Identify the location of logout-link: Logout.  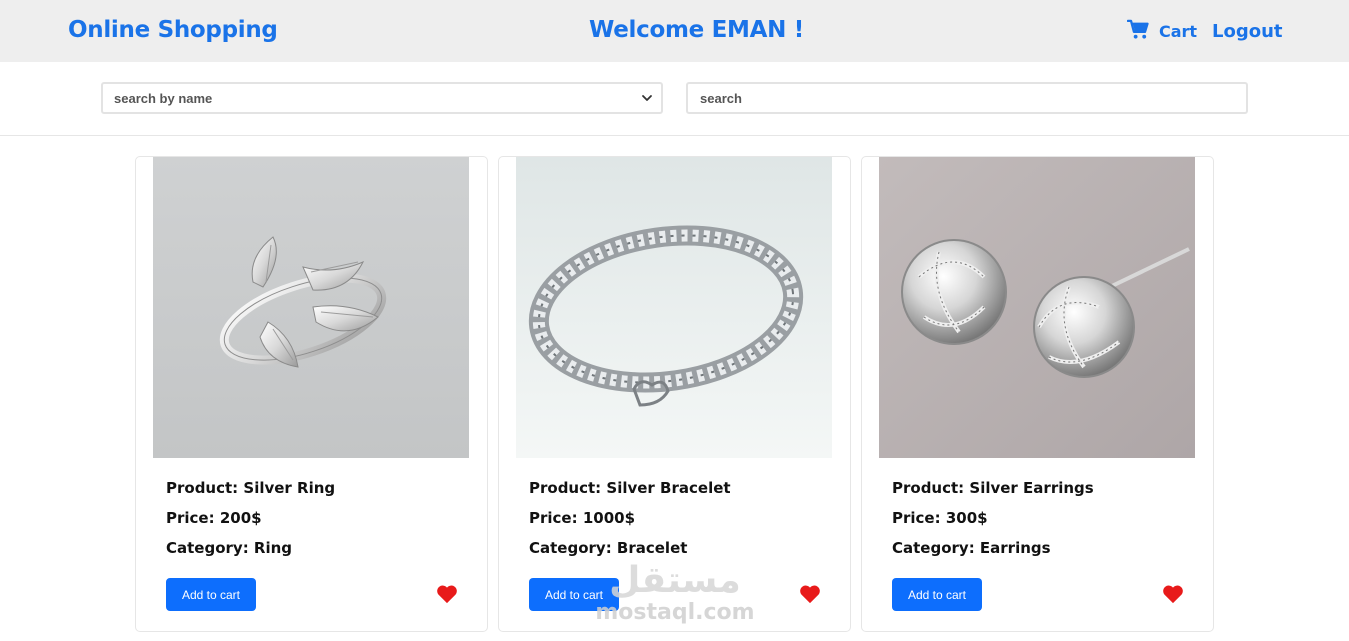
(1247, 31).